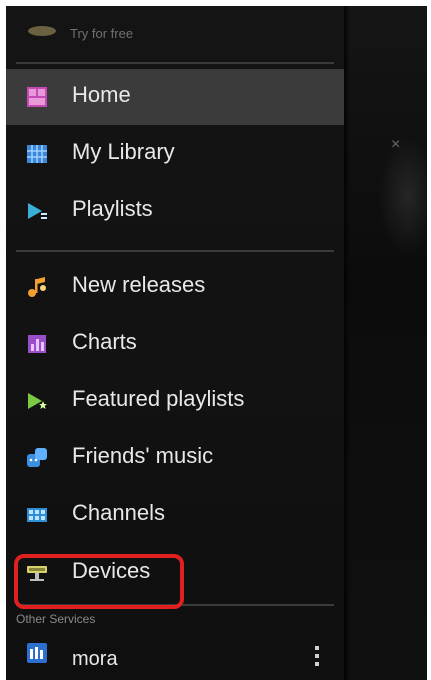  What do you see at coordinates (37, 457) in the screenshot?
I see `friends-music-icon` at bounding box center [37, 457].